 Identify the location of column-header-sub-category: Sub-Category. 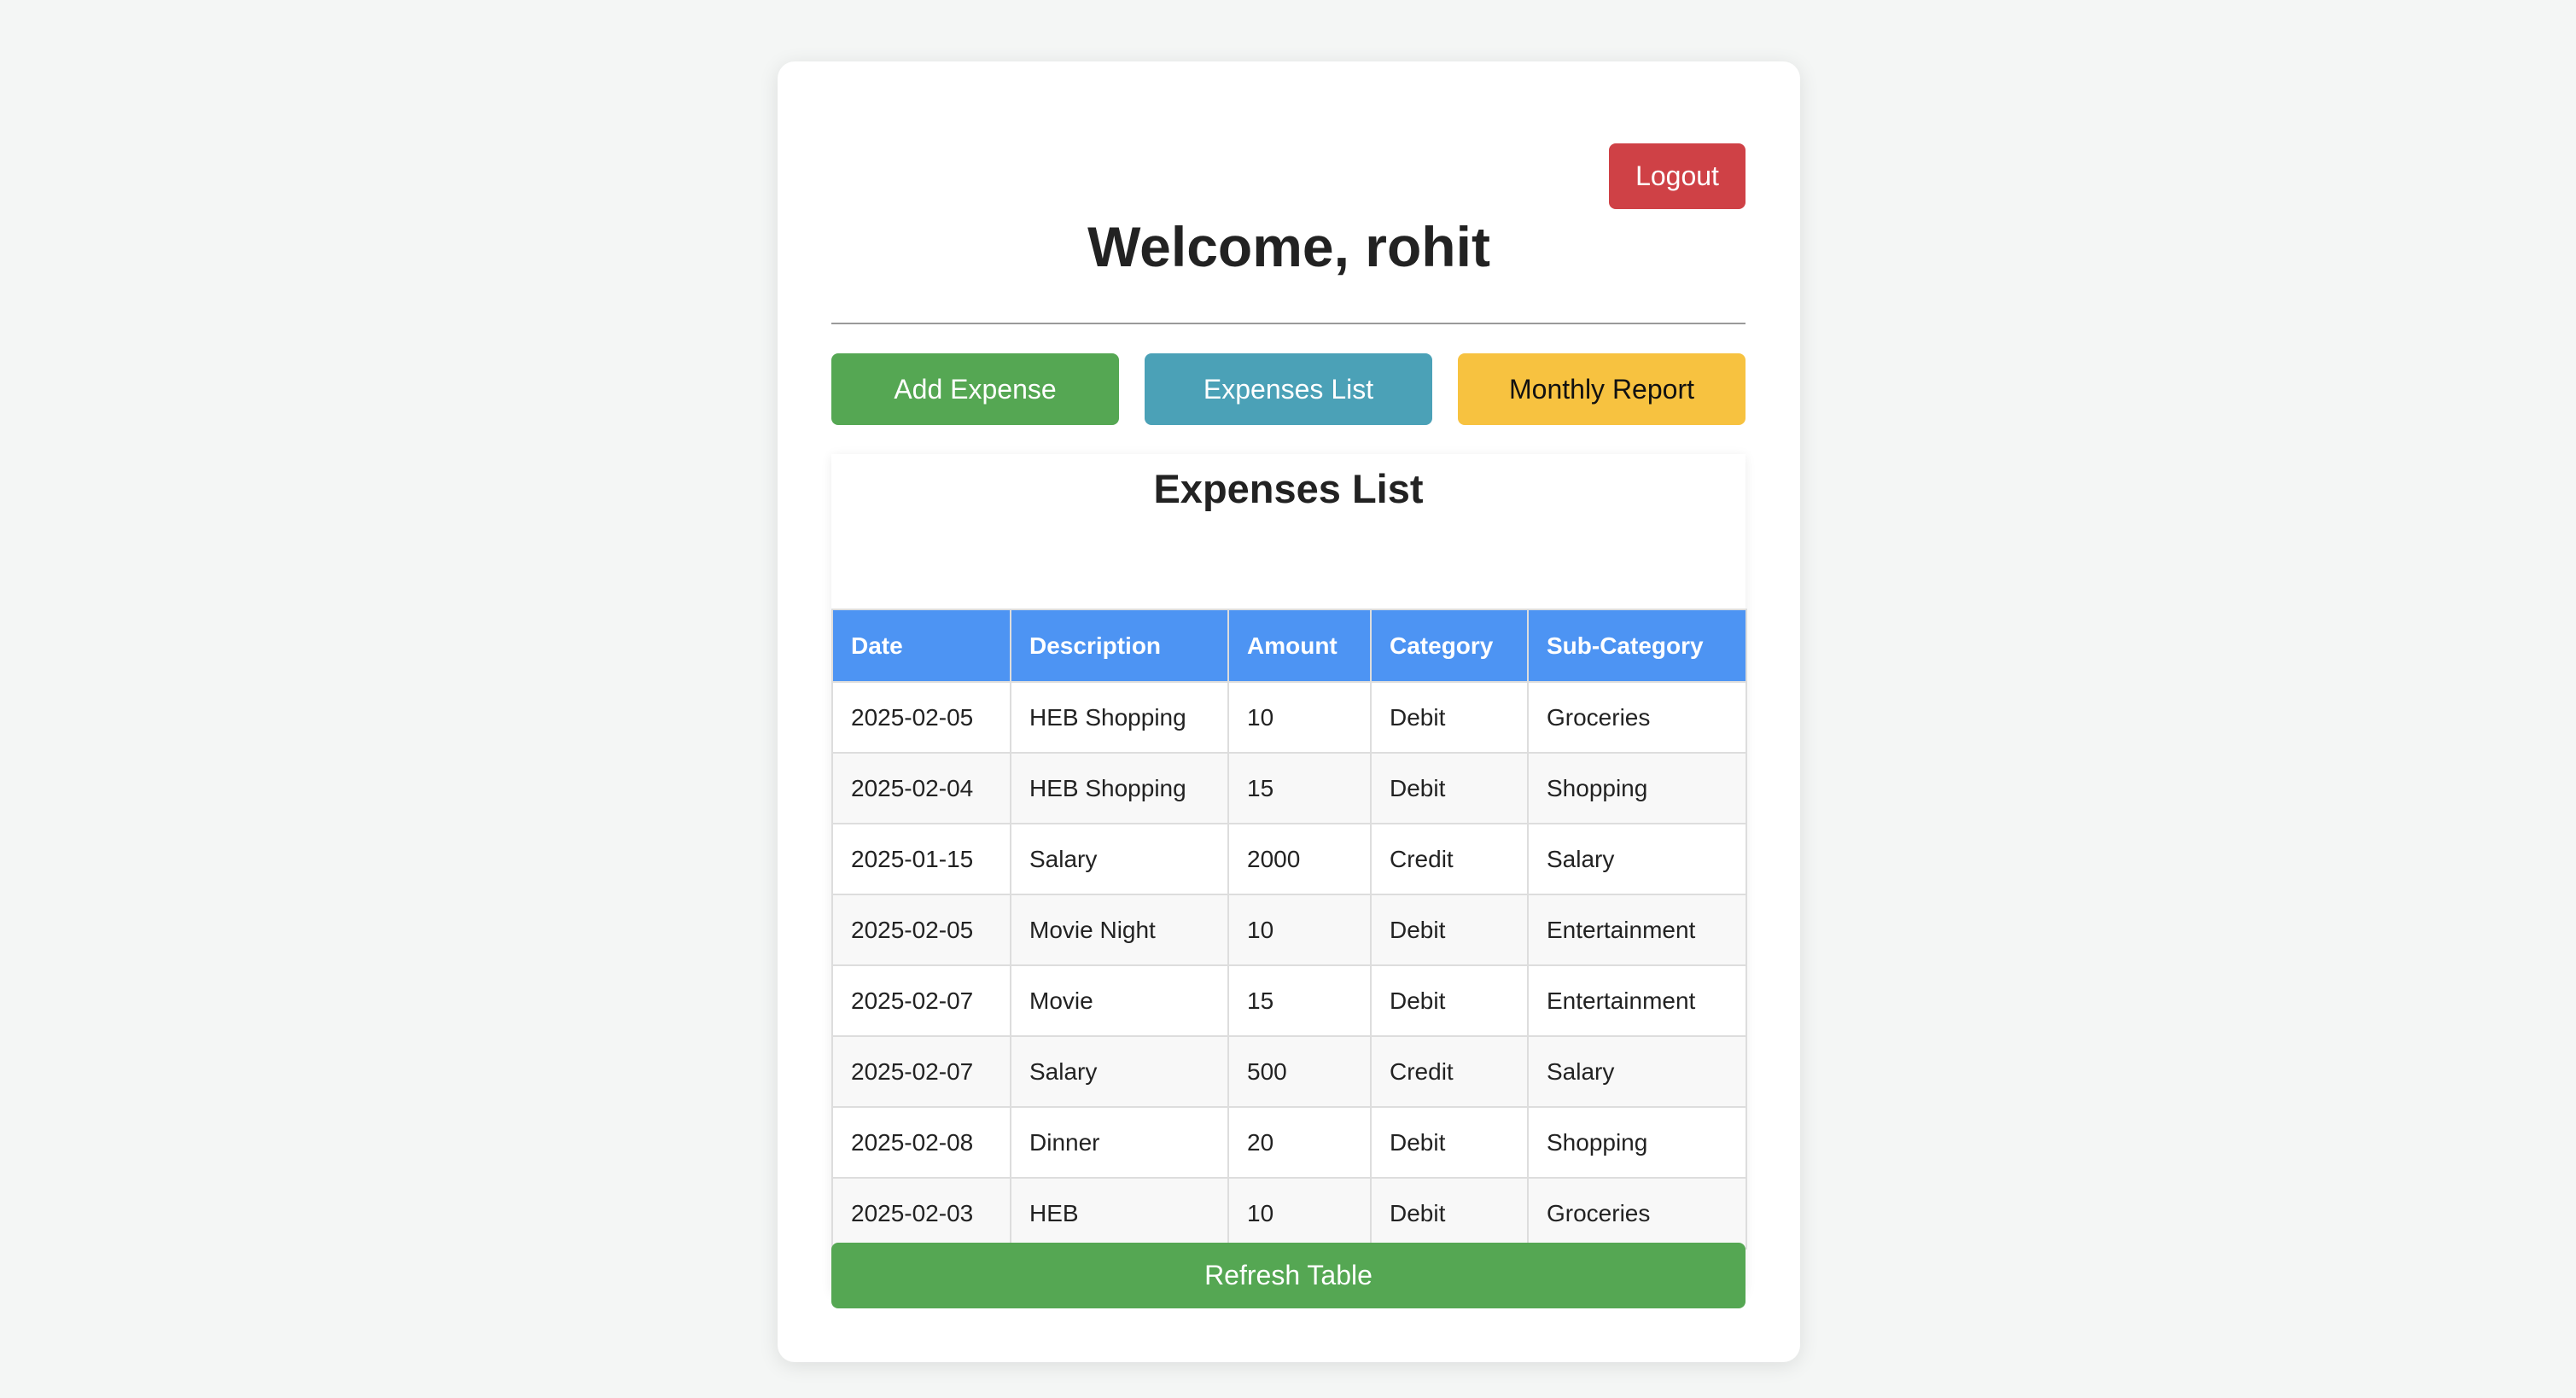
(1637, 646).